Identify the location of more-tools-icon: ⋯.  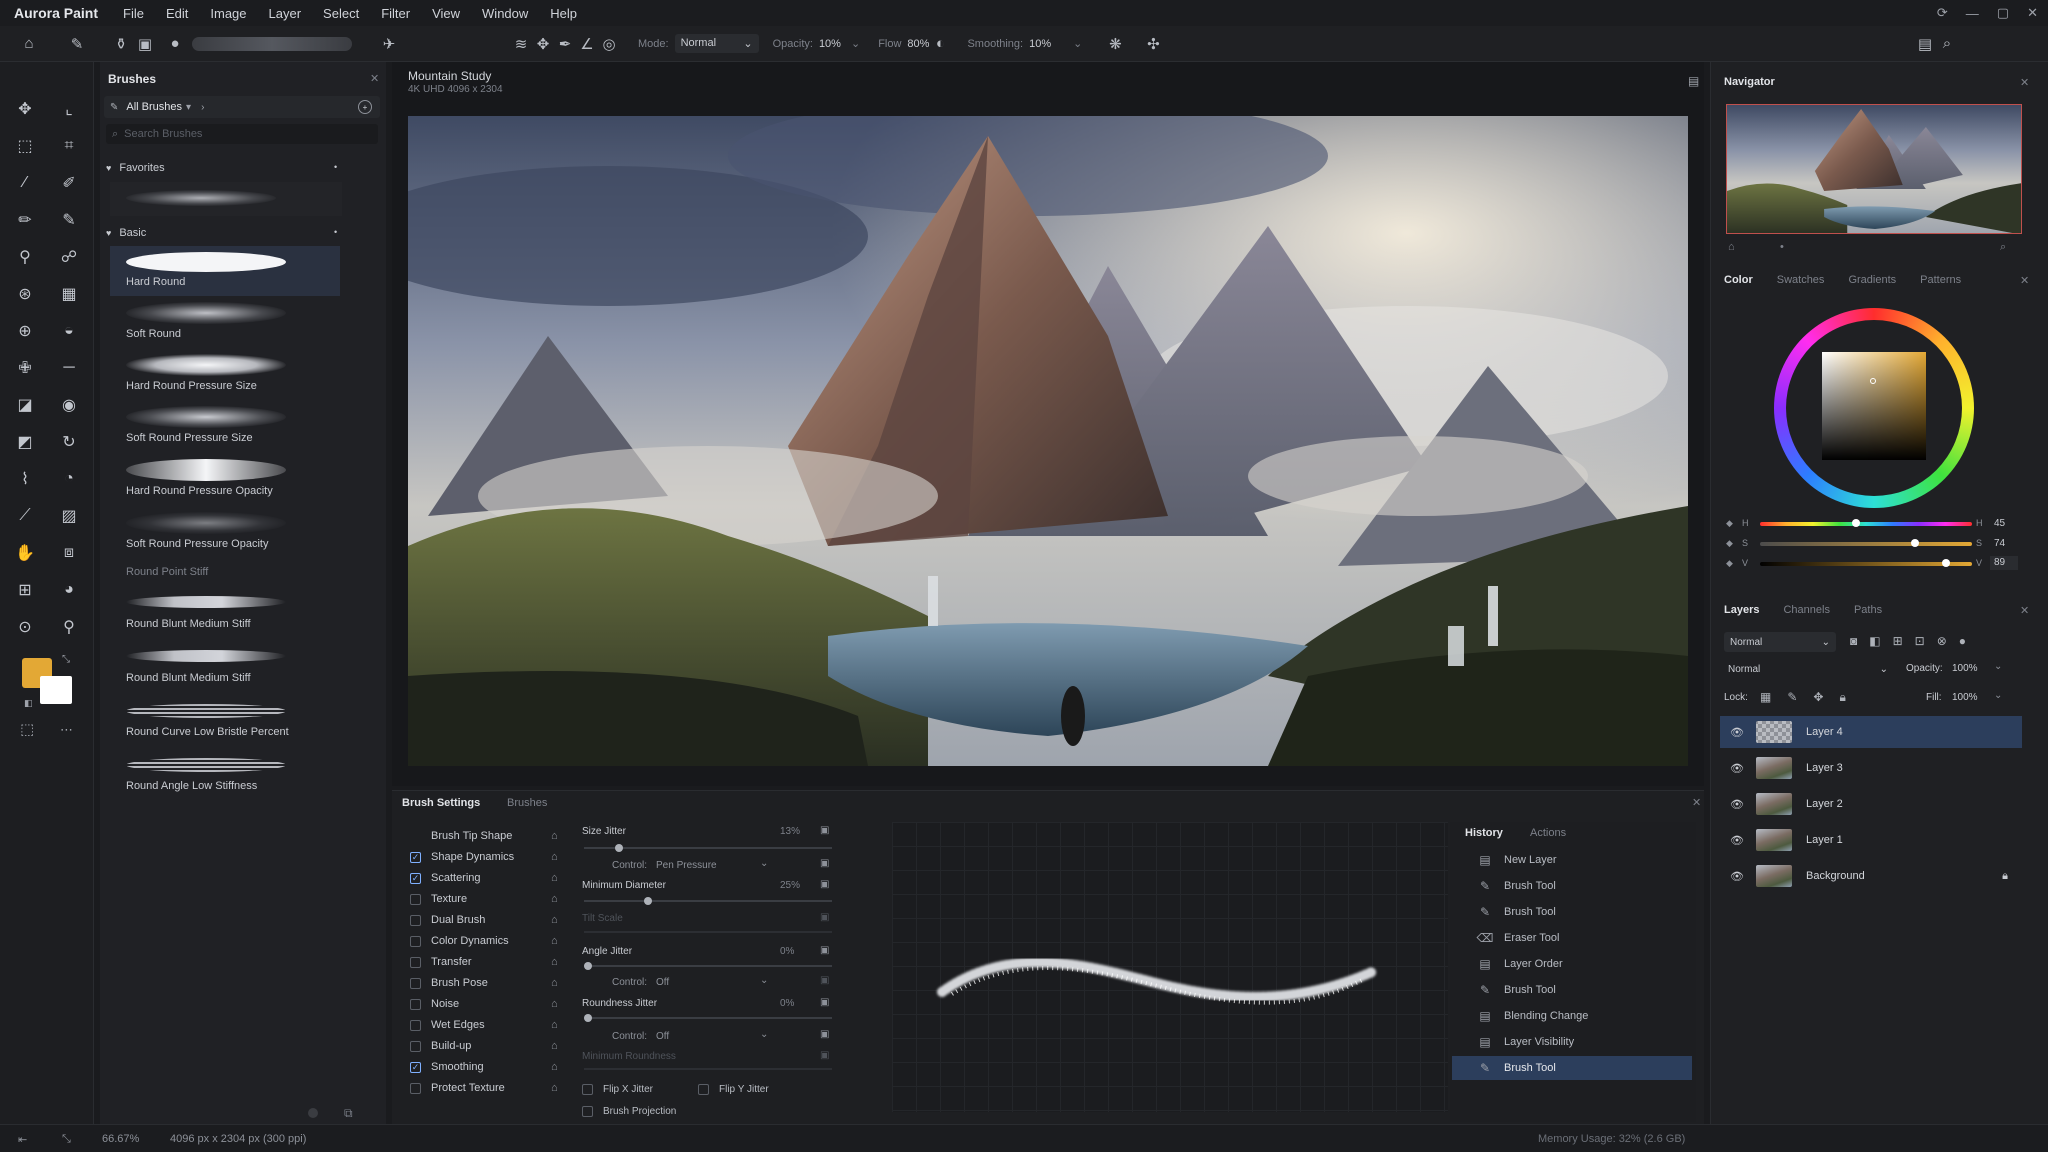
(66, 730).